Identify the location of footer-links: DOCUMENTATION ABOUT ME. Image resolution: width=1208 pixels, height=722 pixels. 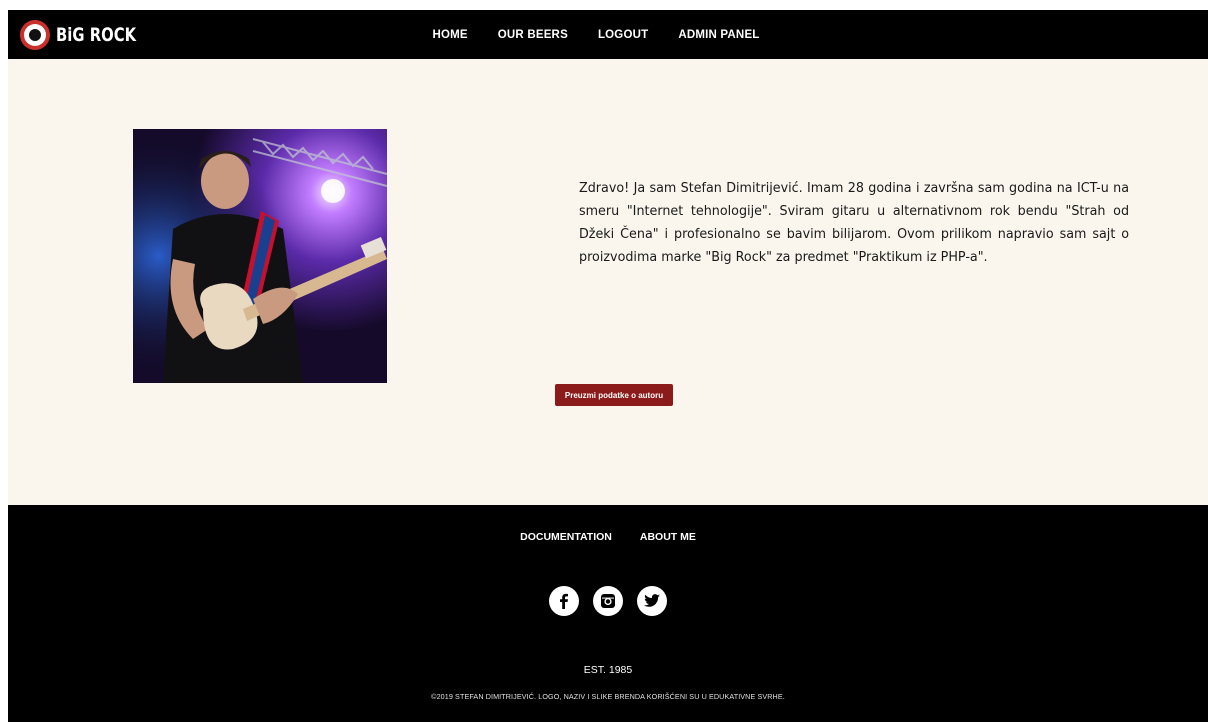
(608, 537).